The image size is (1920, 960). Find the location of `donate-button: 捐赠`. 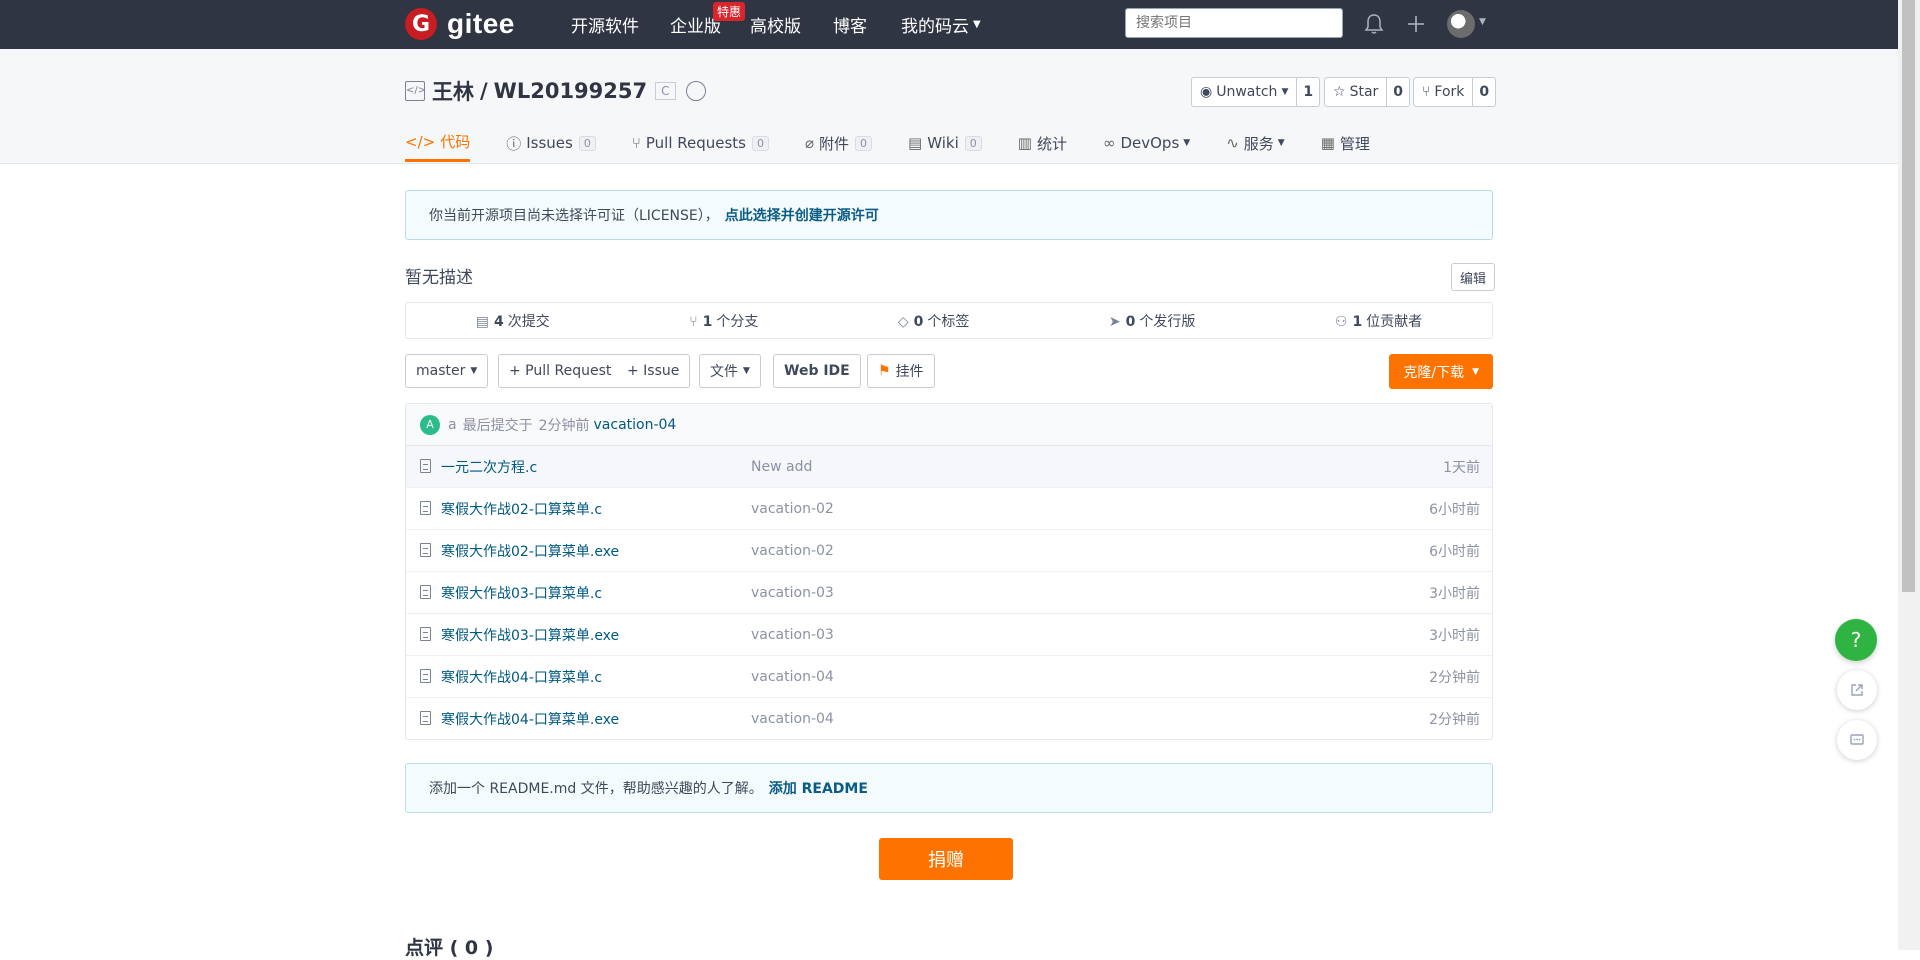

donate-button: 捐赠 is located at coordinates (946, 859).